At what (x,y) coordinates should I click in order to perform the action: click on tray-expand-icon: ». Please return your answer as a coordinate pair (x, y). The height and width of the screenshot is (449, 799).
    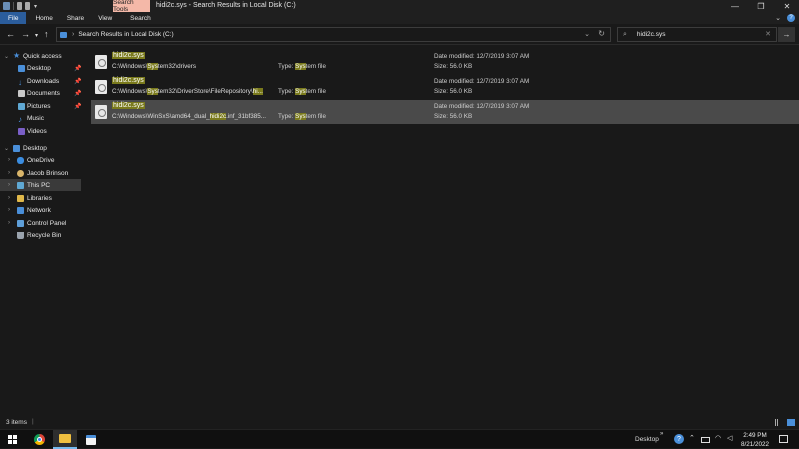
    Looking at the image, I should click on (661, 434).